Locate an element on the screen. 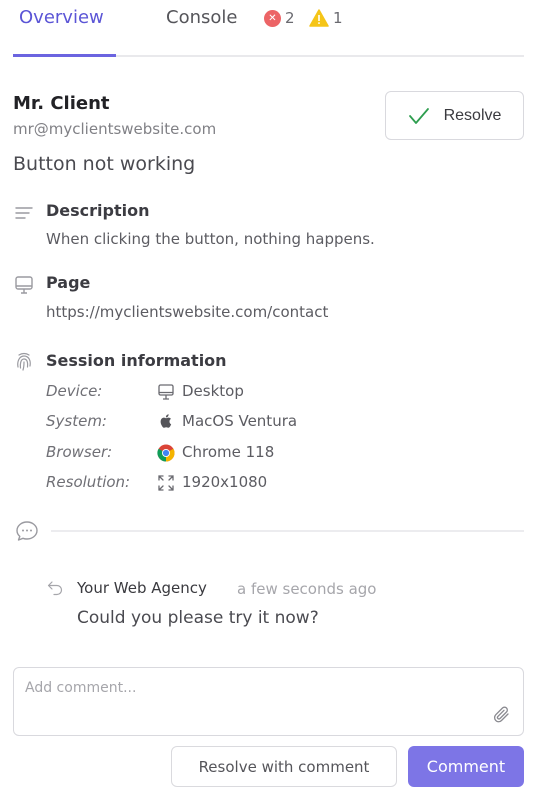  client-email: mr@myclientswebsite.com is located at coordinates (115, 129).